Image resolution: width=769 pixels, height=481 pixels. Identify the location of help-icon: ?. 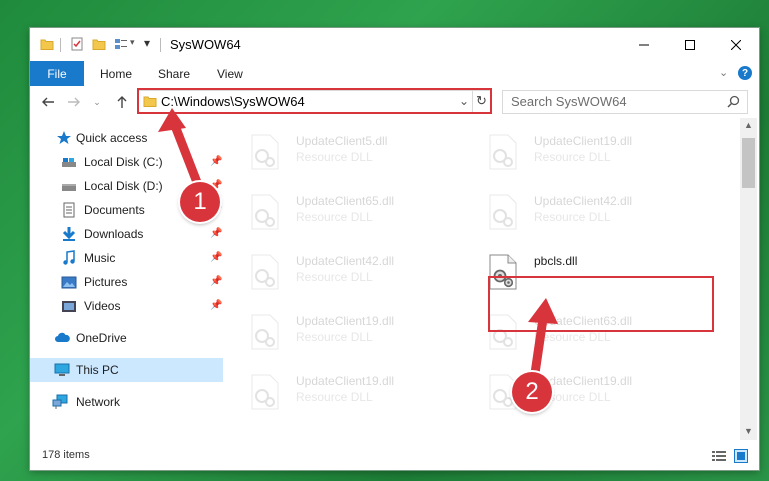
(745, 73).